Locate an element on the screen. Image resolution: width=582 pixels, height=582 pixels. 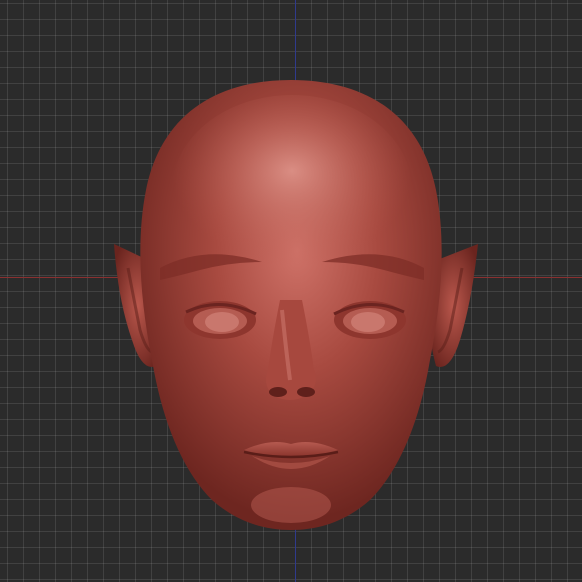
left-eye is located at coordinates (220, 320).